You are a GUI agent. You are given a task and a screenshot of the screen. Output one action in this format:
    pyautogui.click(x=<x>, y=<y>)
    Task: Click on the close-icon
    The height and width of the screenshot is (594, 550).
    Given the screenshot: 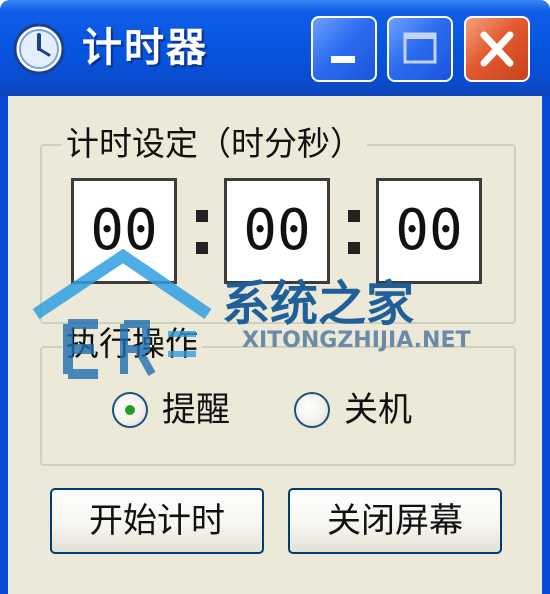 What is the action you would take?
    pyautogui.click(x=497, y=49)
    